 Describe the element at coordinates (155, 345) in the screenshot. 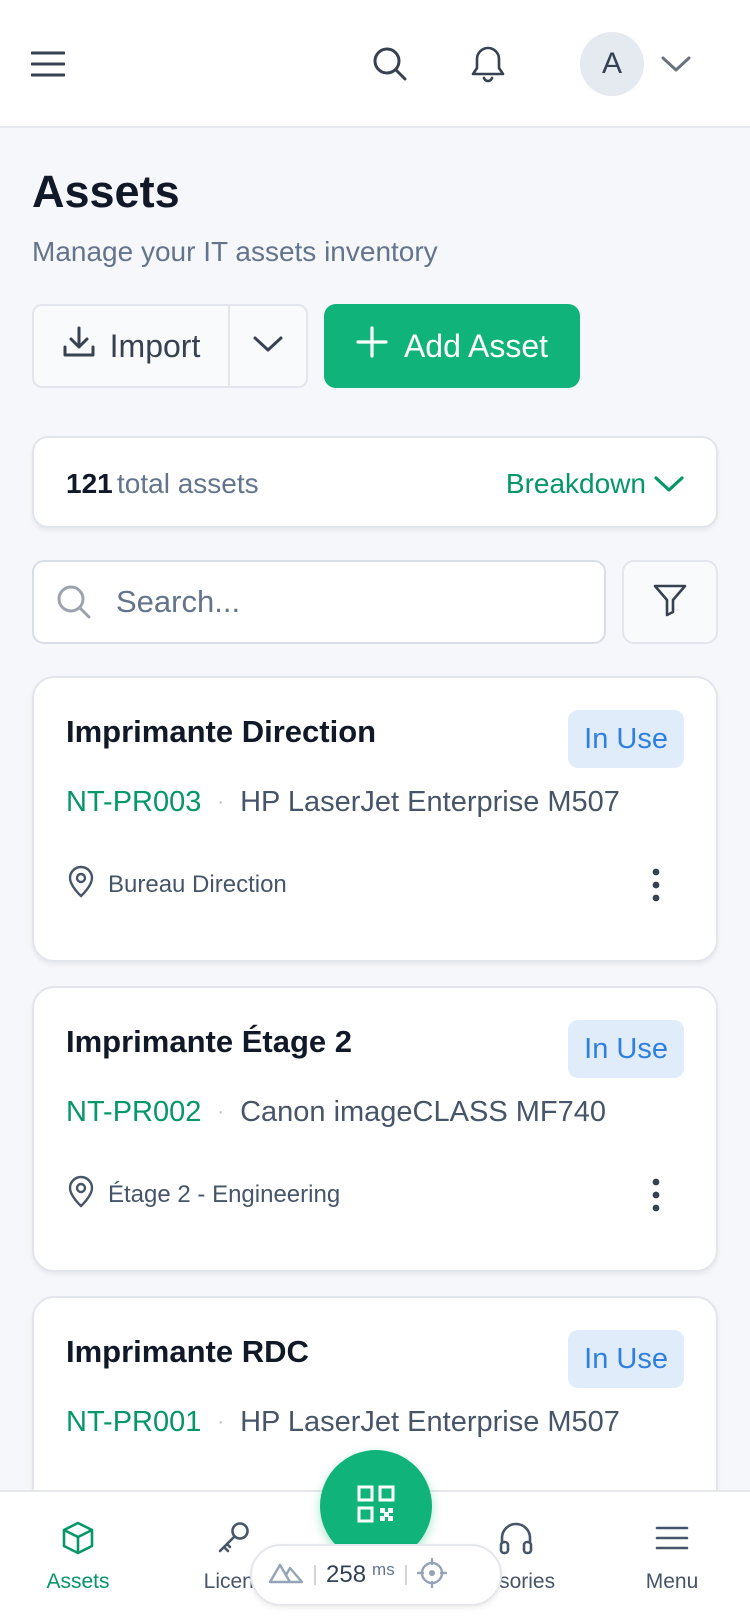

I see `import-label: Import` at that location.